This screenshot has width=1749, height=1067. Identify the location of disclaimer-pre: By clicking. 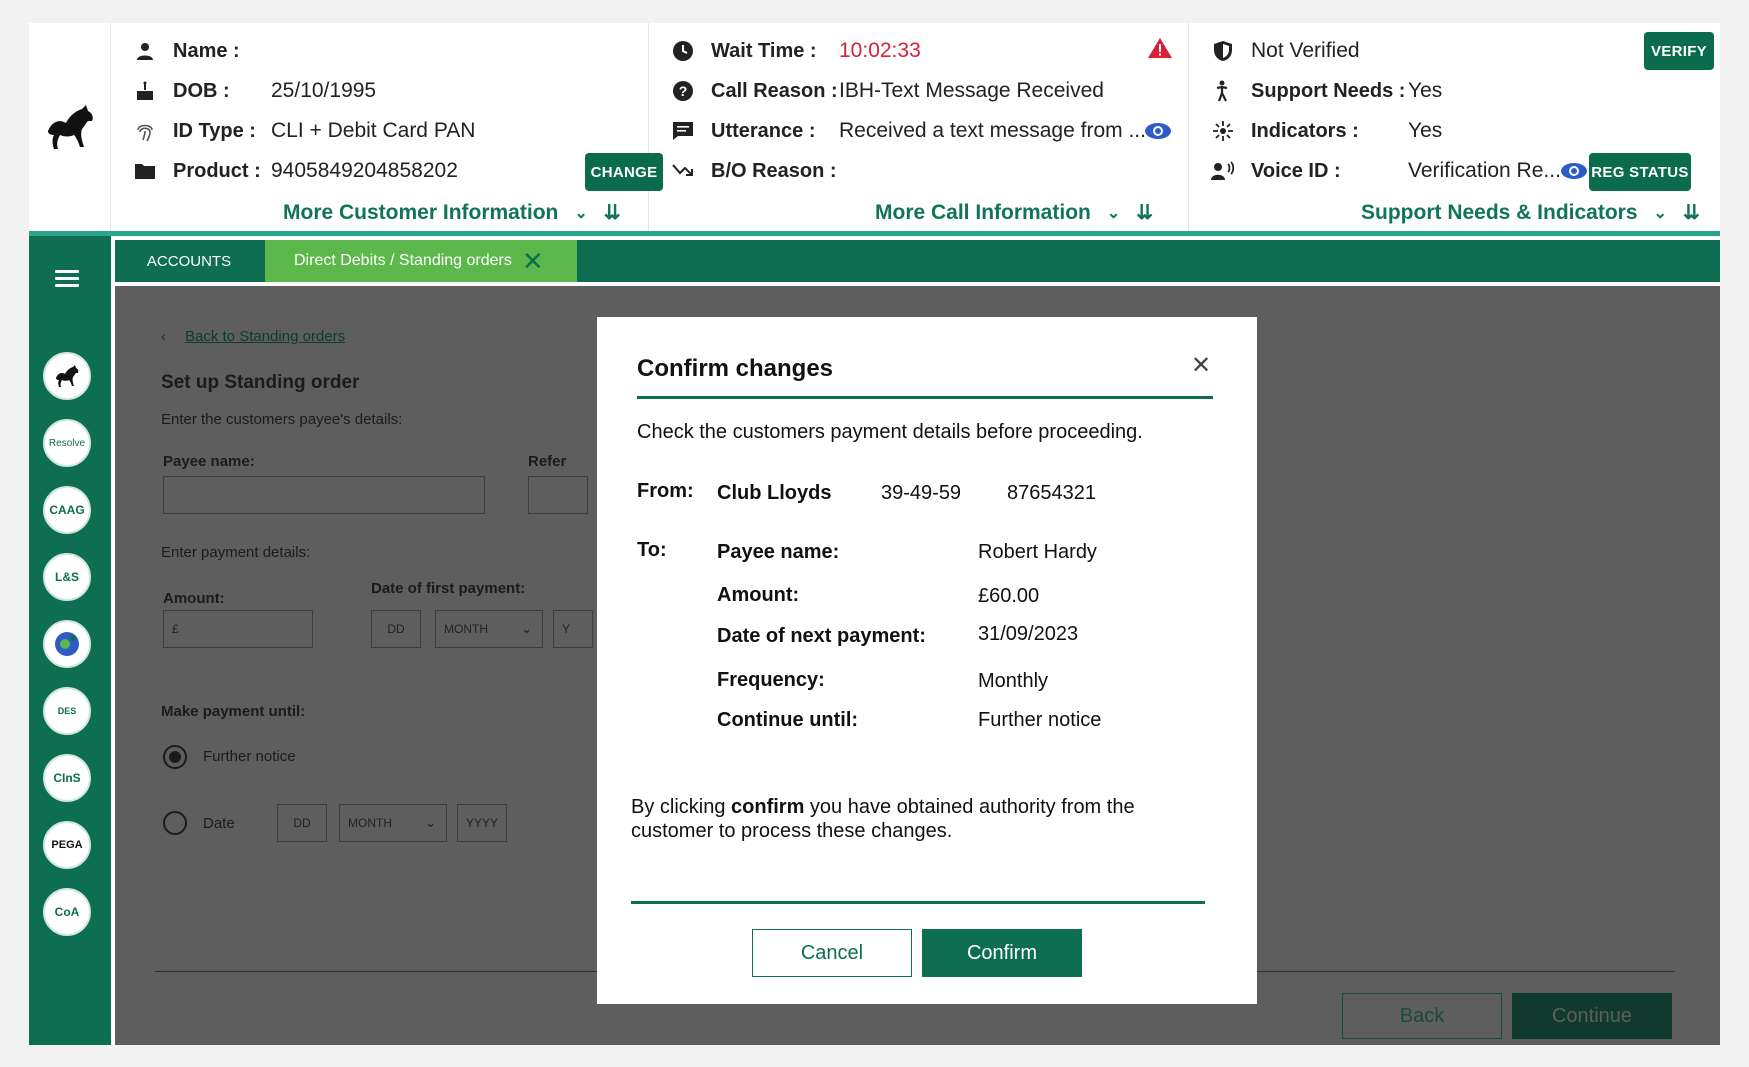
(681, 807).